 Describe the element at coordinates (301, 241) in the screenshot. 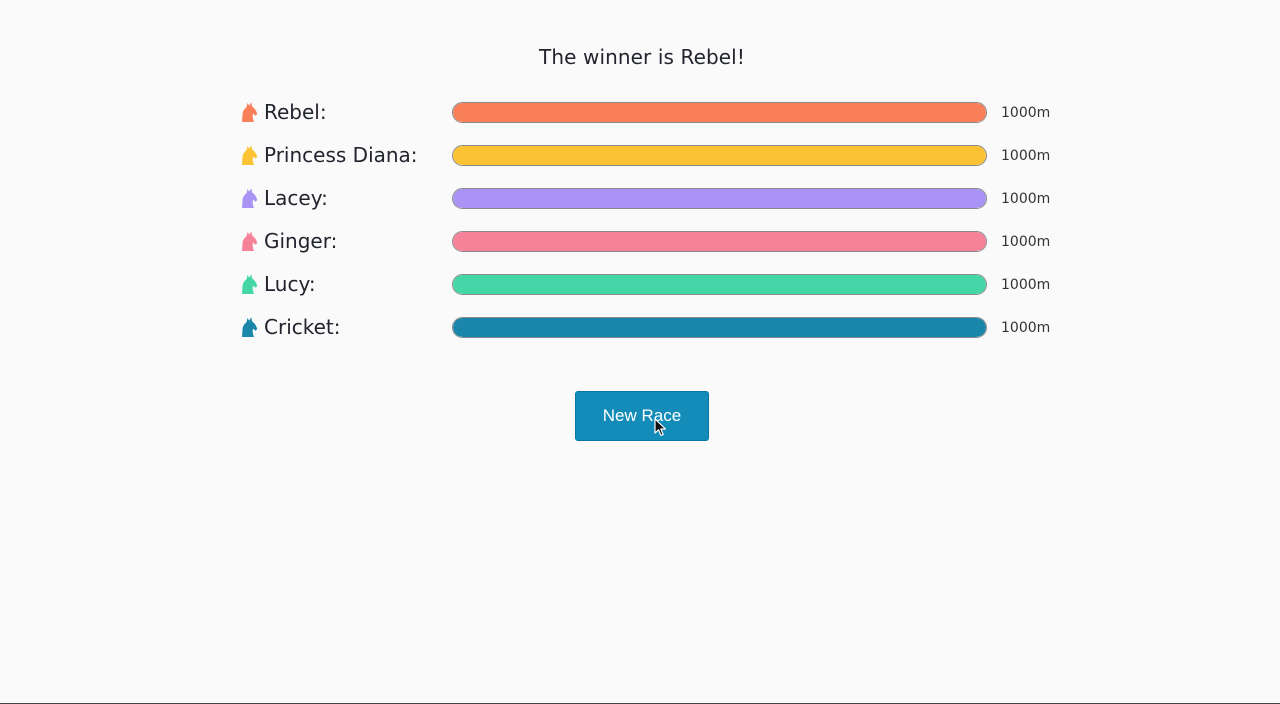

I see `horse-name: Ginger:` at that location.